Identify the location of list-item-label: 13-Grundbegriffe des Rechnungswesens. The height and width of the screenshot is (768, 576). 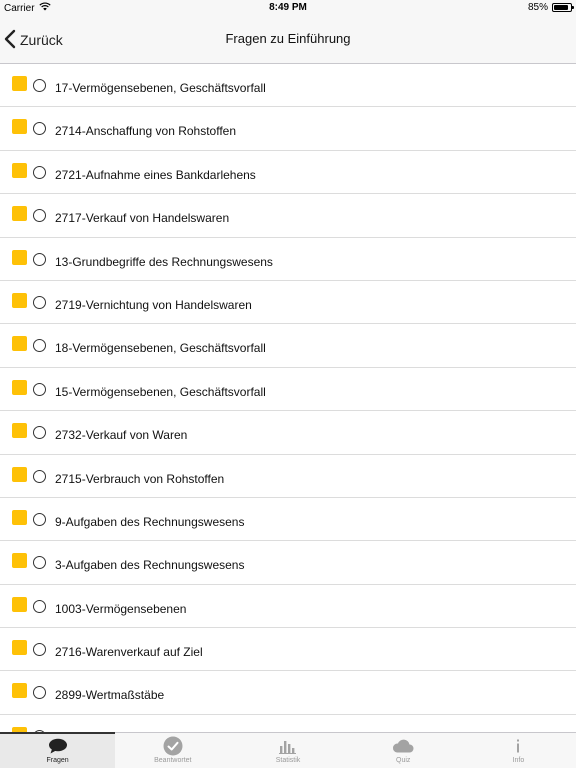
(164, 261).